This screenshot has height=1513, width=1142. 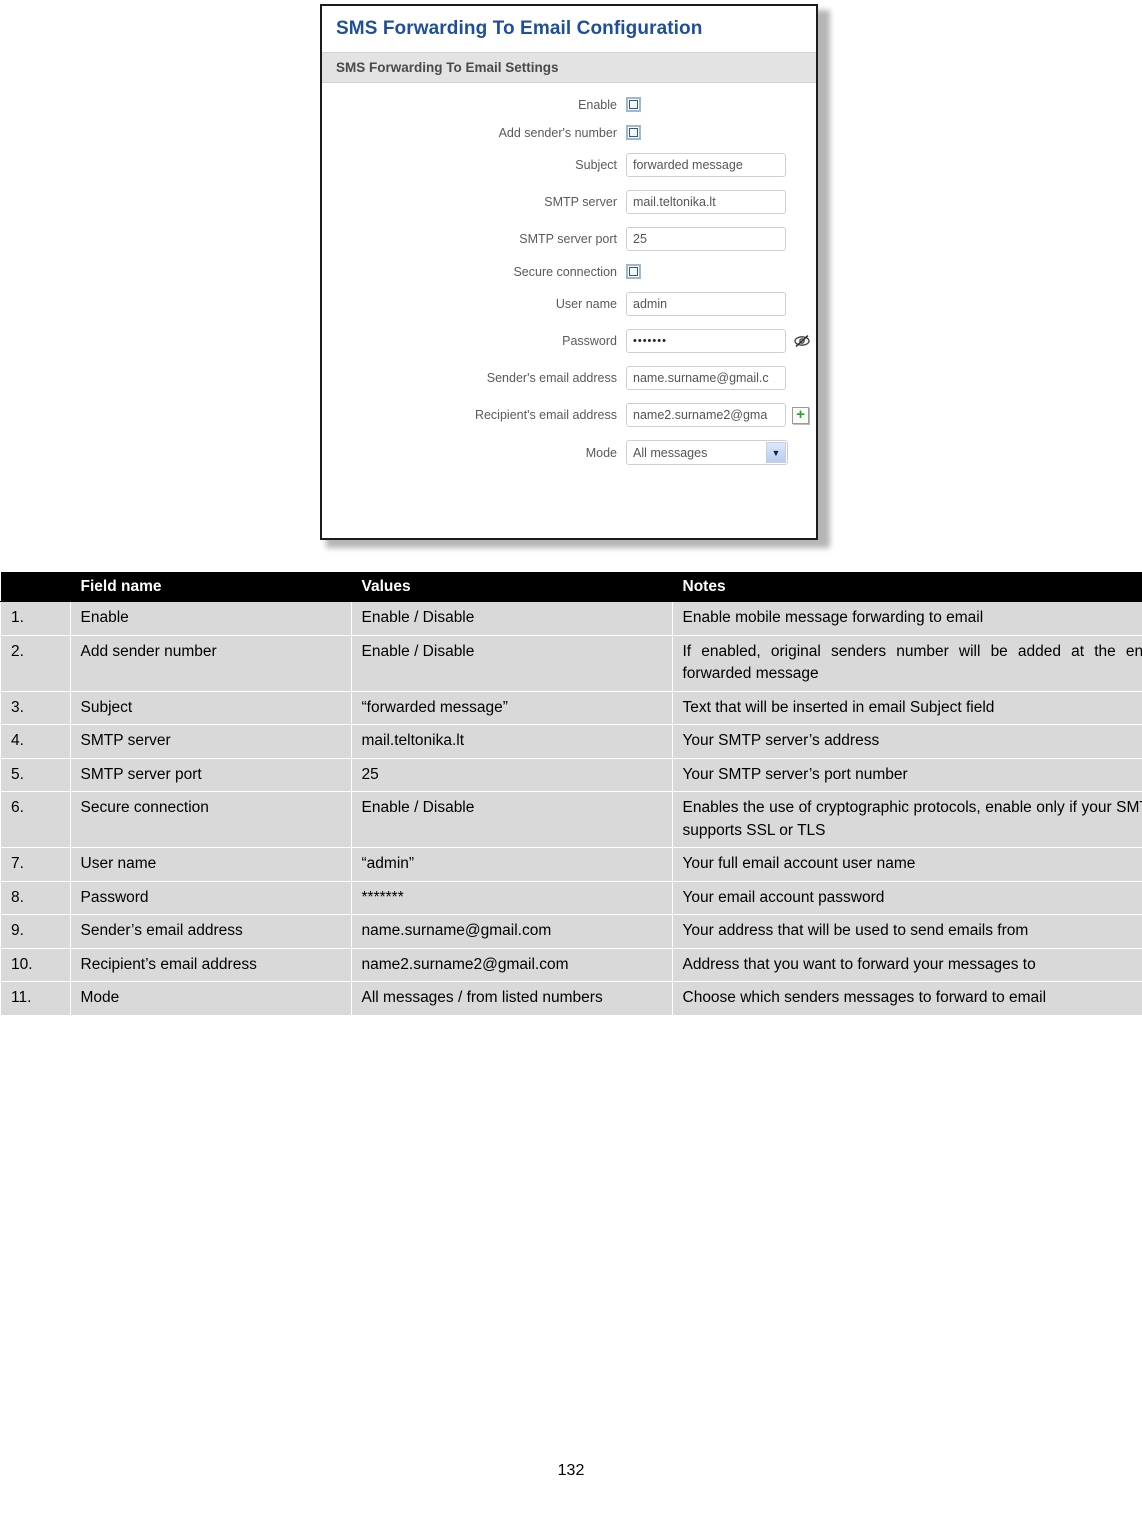 What do you see at coordinates (511, 864) in the screenshot?
I see `cell-values: “admin”` at bounding box center [511, 864].